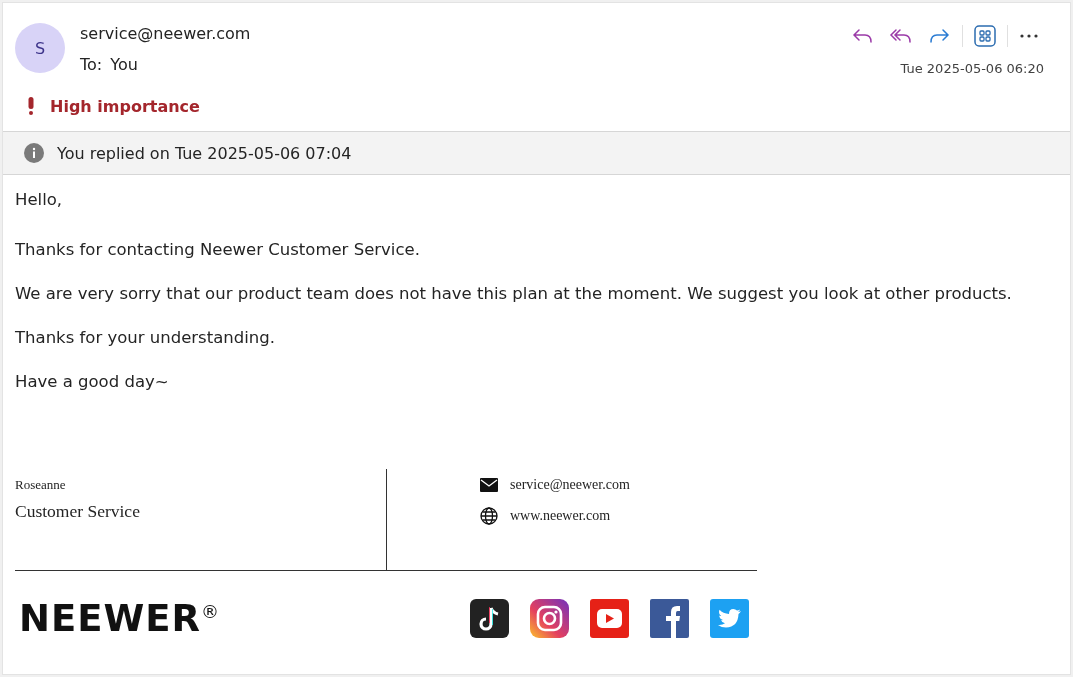 The image size is (1073, 677). I want to click on signature-name: Roseanne, so click(41, 485).